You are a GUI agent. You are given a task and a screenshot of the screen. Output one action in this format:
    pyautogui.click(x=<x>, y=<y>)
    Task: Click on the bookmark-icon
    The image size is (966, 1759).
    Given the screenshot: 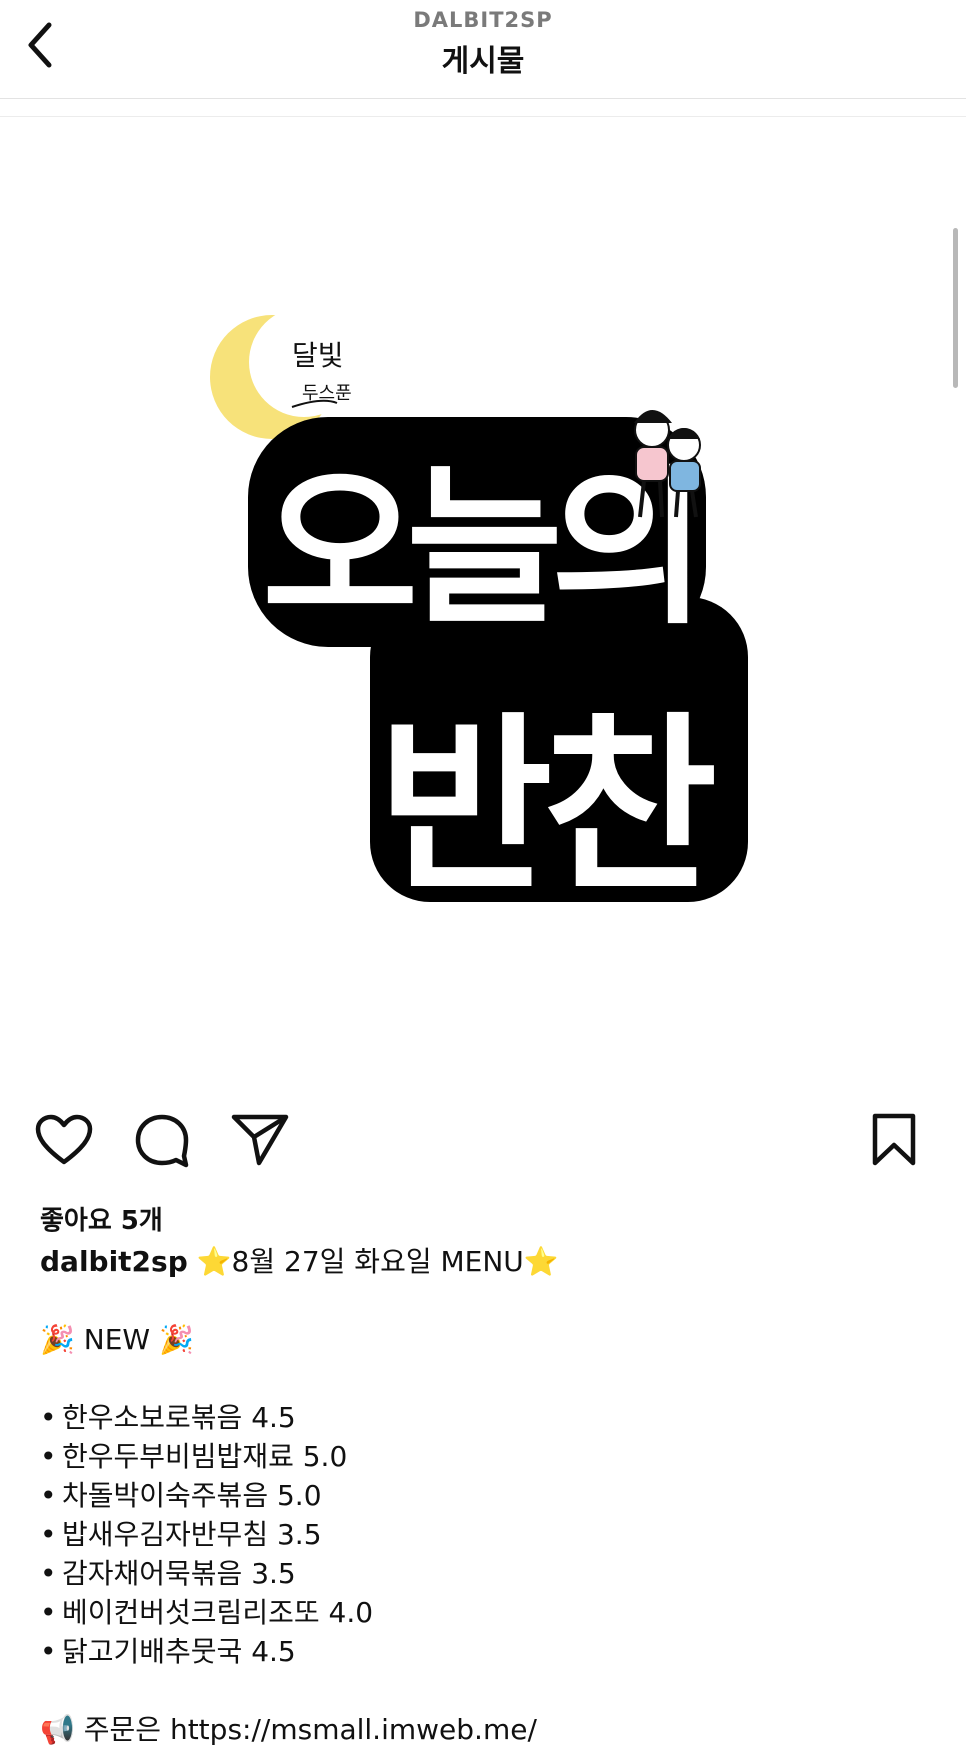 What is the action you would take?
    pyautogui.click(x=894, y=1139)
    